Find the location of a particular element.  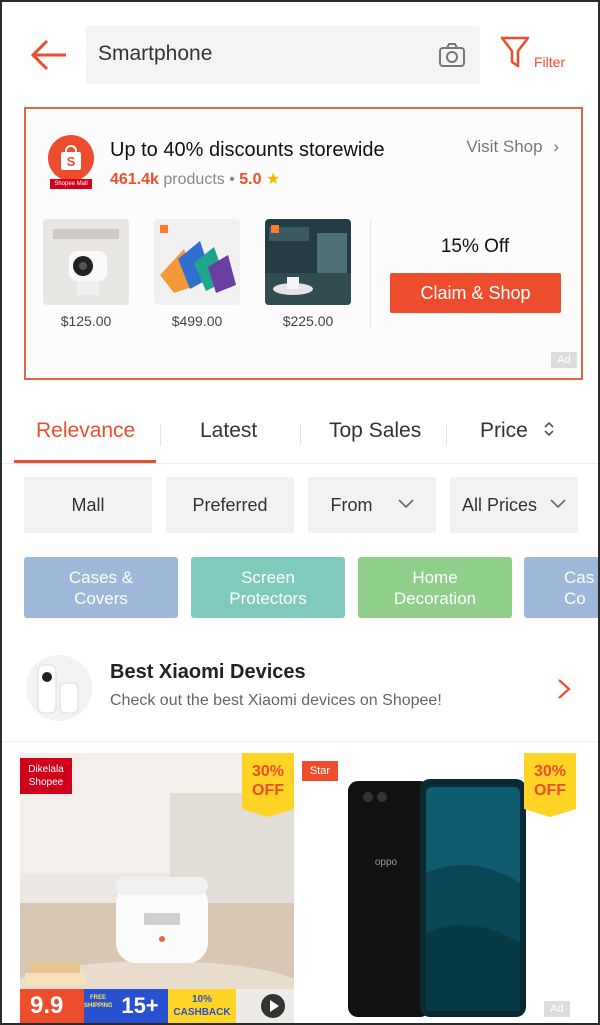

claim-and-shop-button: Claim & Shop is located at coordinates (475, 293).